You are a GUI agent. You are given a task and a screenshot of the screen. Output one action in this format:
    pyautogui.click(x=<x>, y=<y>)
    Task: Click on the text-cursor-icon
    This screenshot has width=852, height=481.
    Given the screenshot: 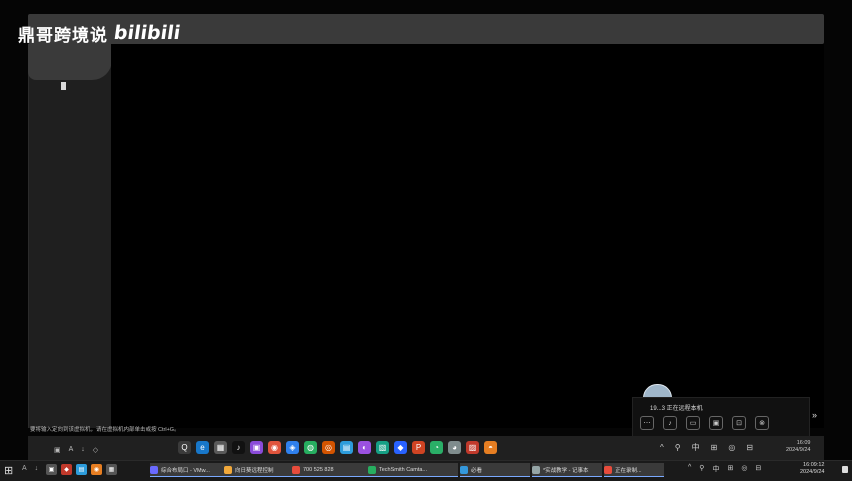 What is the action you would take?
    pyautogui.click(x=63, y=86)
    